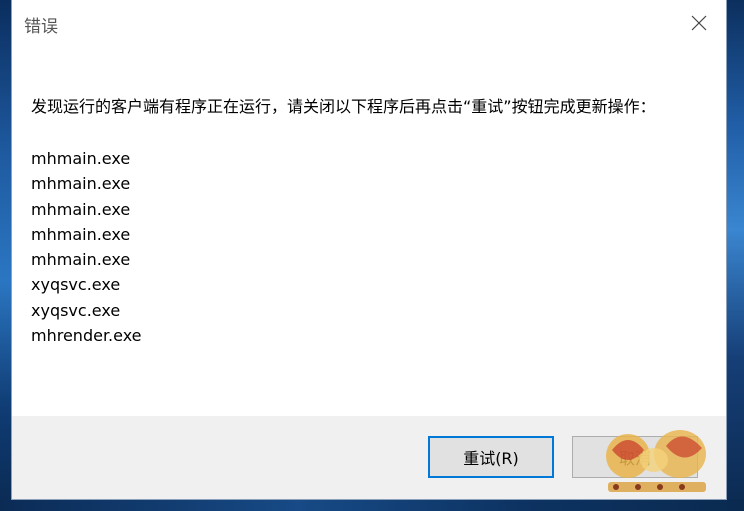  What do you see at coordinates (491, 457) in the screenshot?
I see `retry-button: 重试(R)` at bounding box center [491, 457].